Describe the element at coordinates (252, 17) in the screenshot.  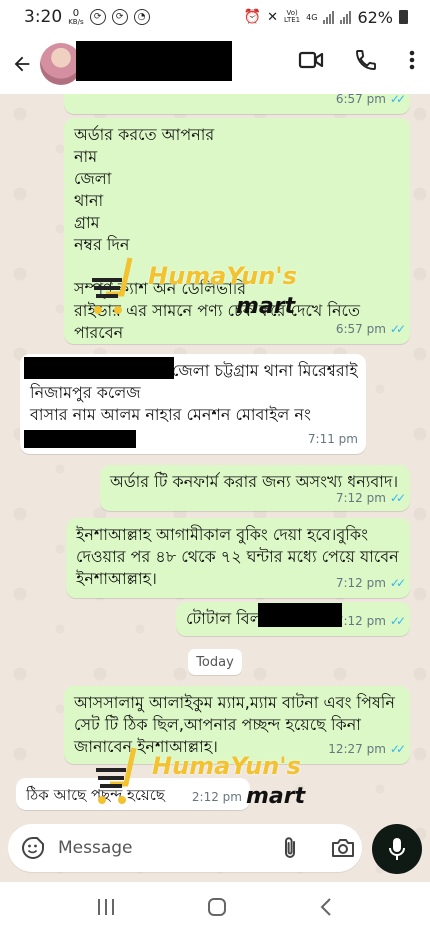
I see `alarm-icon: ⏰` at that location.